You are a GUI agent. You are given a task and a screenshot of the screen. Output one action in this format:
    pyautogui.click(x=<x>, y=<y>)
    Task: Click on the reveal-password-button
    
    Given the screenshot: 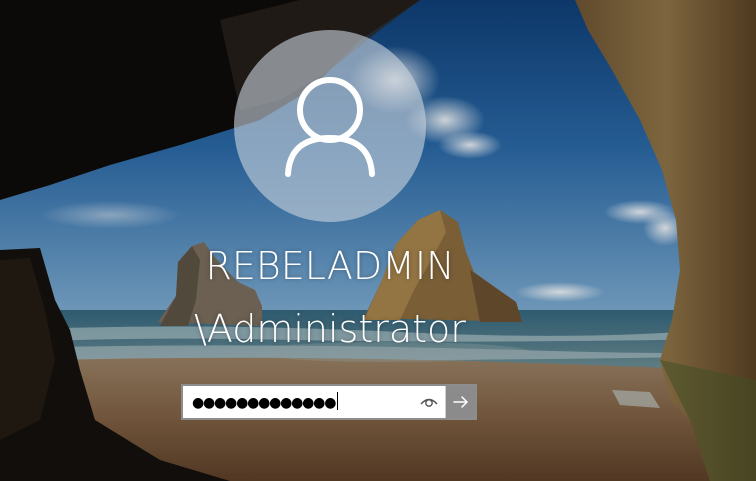 What is the action you would take?
    pyautogui.click(x=429, y=402)
    